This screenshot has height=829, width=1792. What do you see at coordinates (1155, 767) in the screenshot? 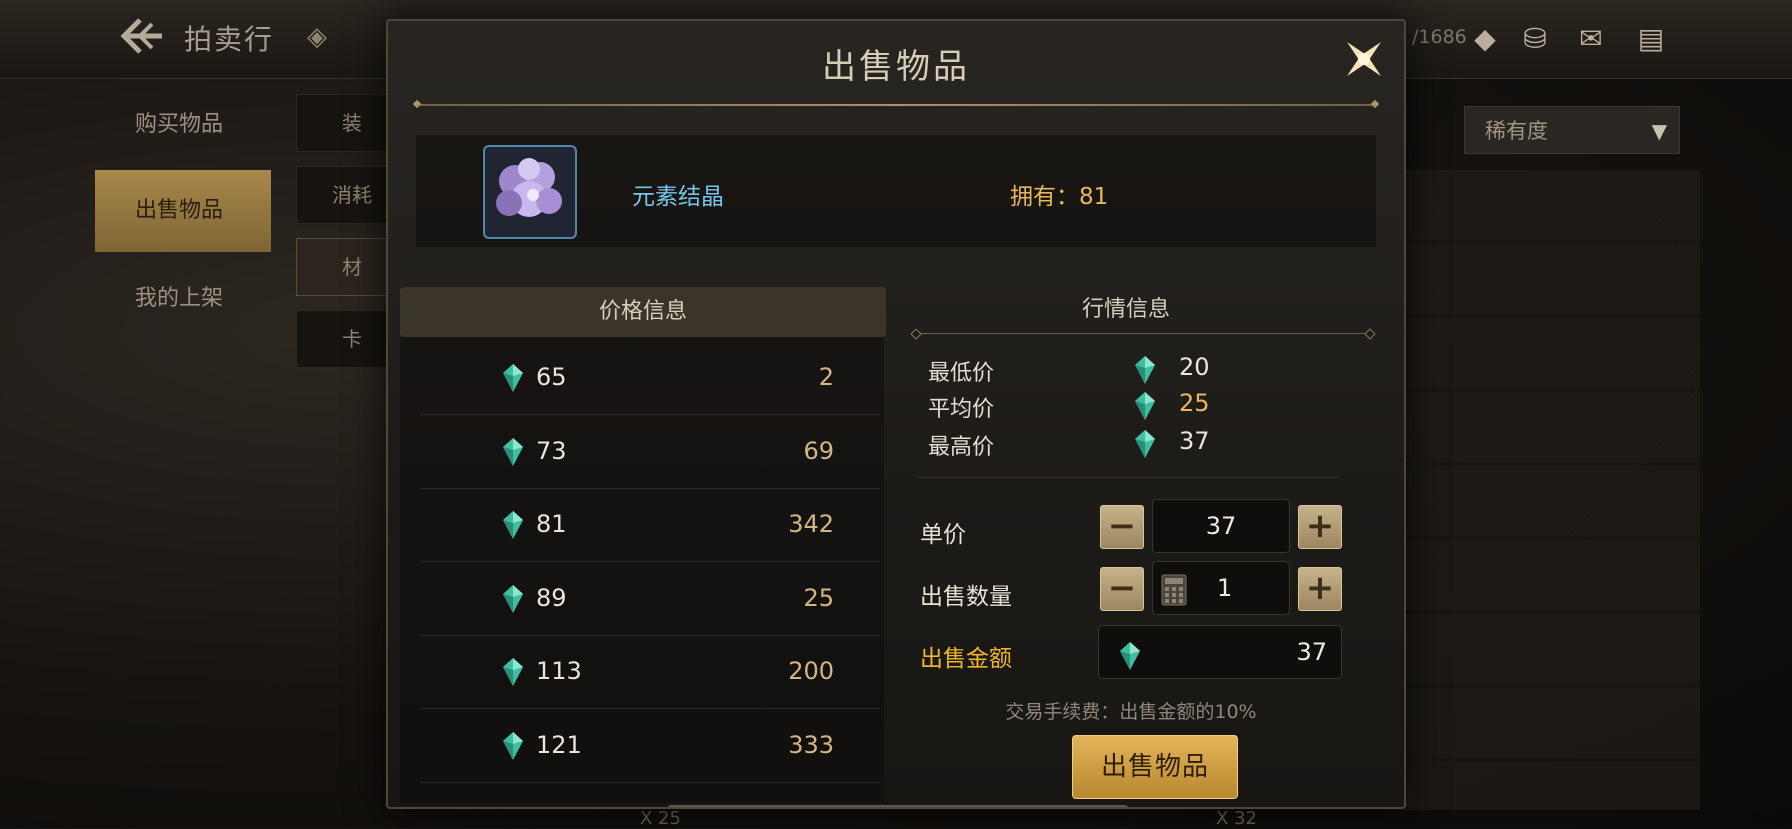
I see `sell-button: 出售物品` at bounding box center [1155, 767].